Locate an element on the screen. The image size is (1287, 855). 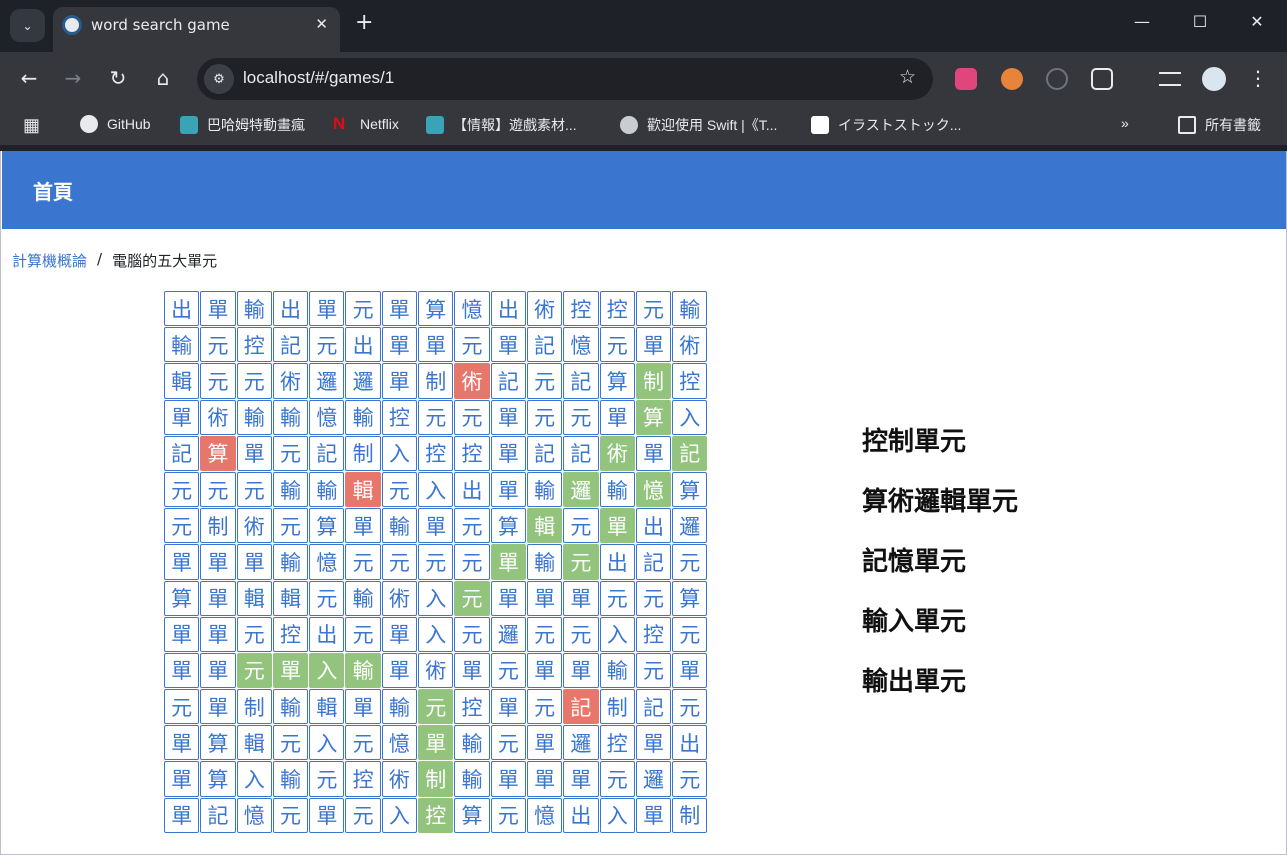
bookmark-github: GitHub is located at coordinates (115, 124).